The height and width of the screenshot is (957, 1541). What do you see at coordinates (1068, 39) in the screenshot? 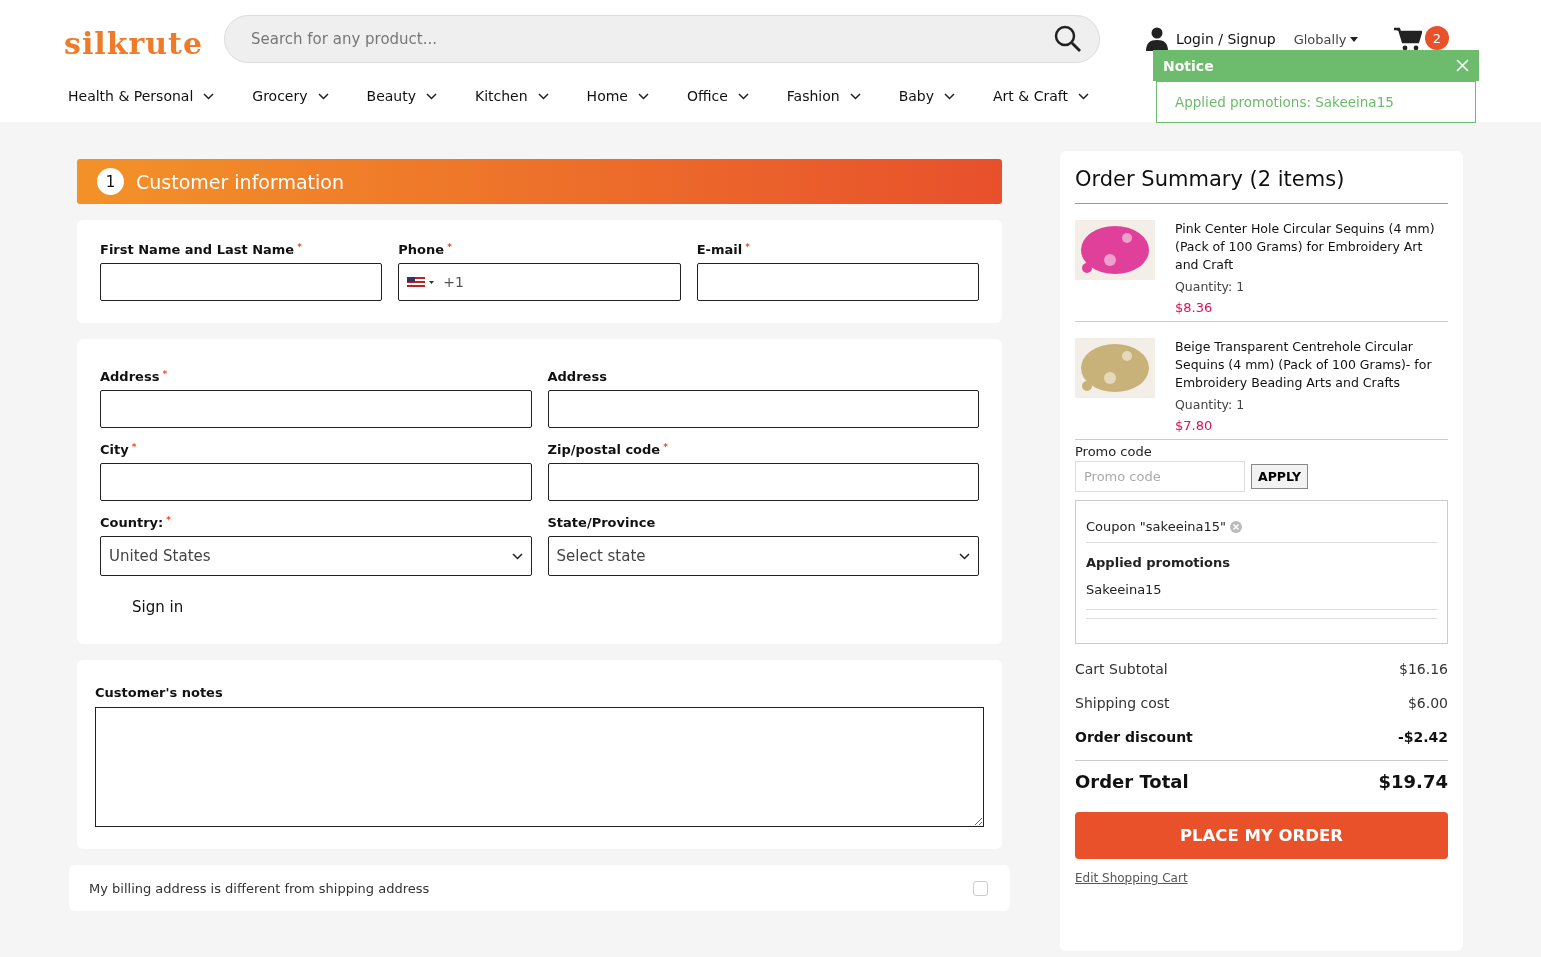
I see `search-icon` at bounding box center [1068, 39].